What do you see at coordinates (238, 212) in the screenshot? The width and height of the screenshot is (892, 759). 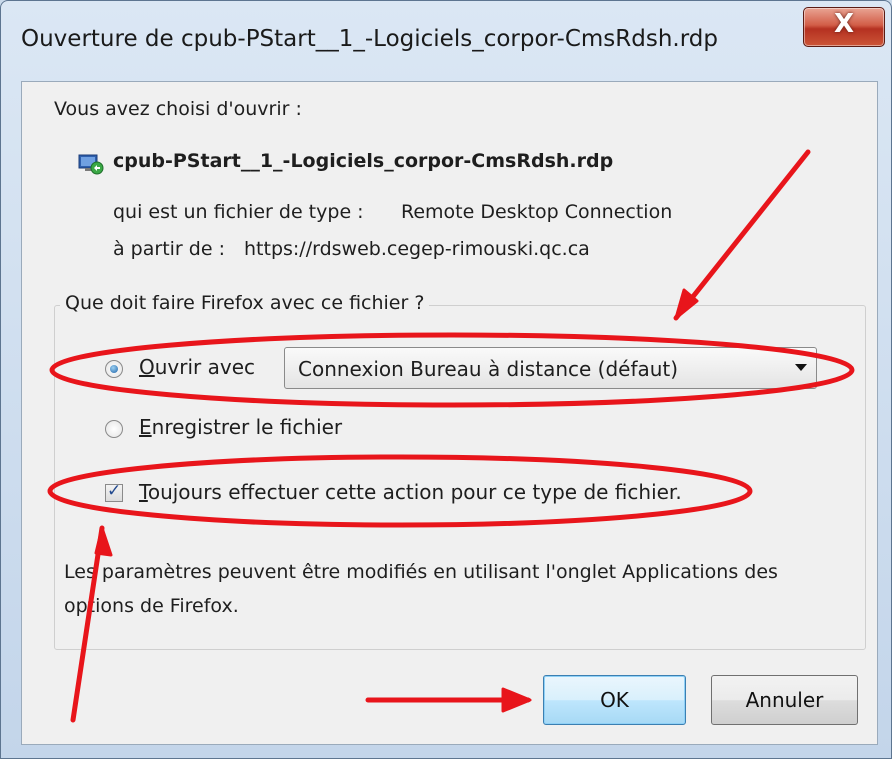 I see `file-type-label: qui est un fichier de type :` at bounding box center [238, 212].